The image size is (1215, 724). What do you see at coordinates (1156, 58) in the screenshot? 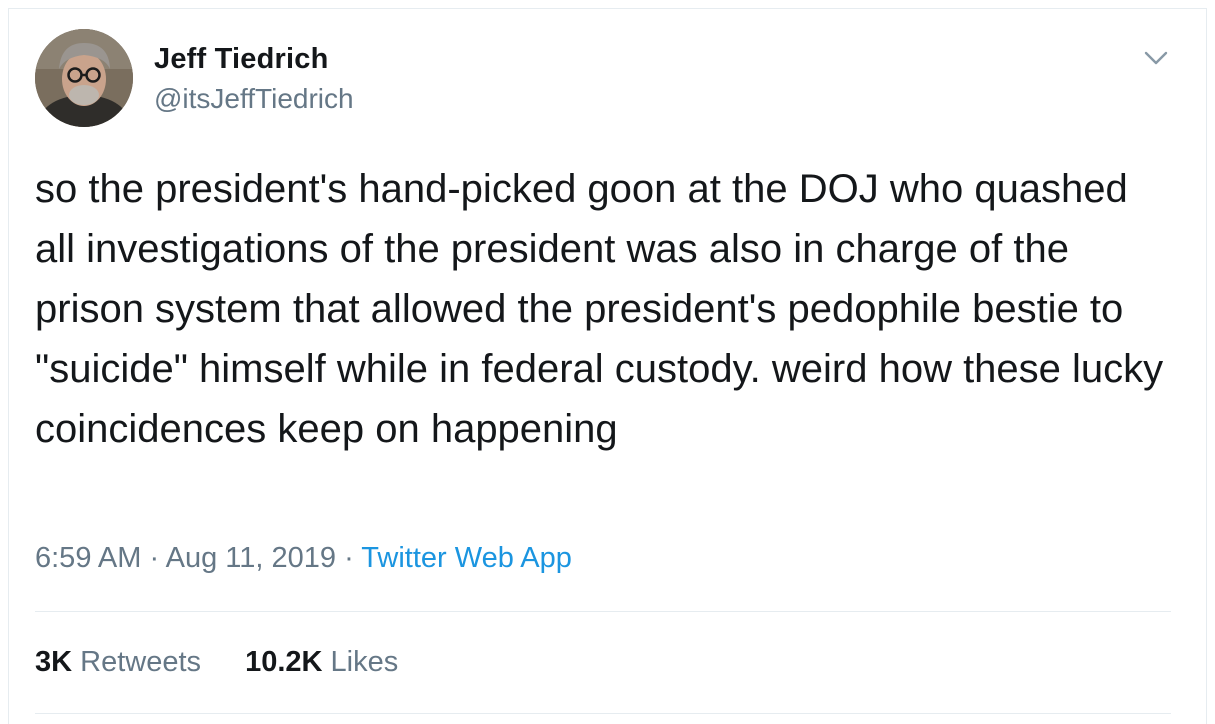
I see `chevron-down-icon` at bounding box center [1156, 58].